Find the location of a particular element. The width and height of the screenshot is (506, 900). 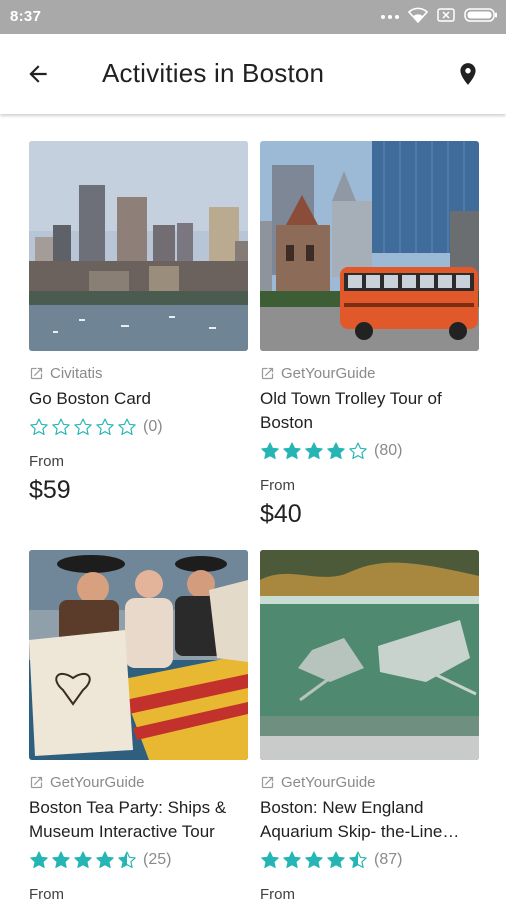

battery-icon is located at coordinates (481, 17).